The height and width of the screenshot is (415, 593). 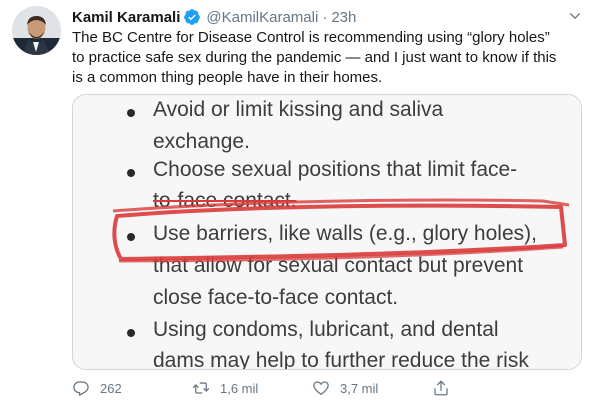 What do you see at coordinates (192, 17) in the screenshot?
I see `verified-badge-icon` at bounding box center [192, 17].